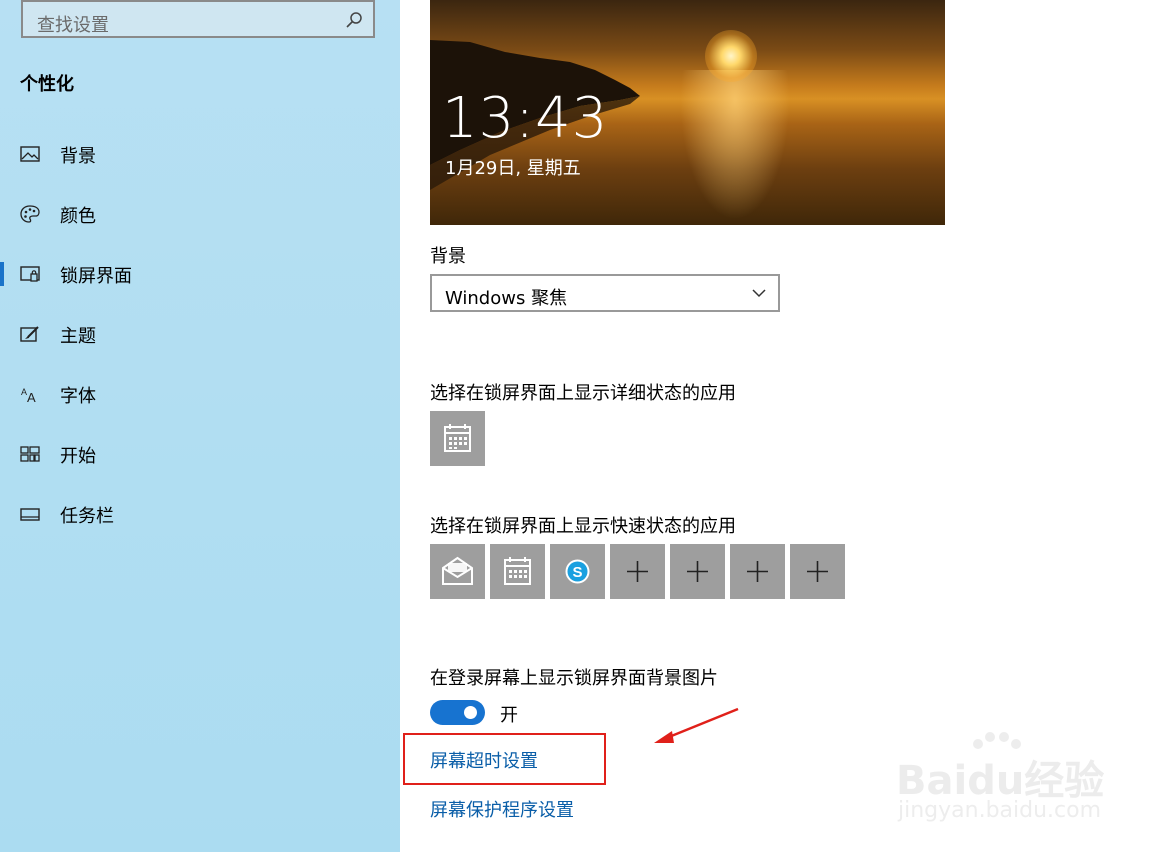 The image size is (1169, 852). Describe the element at coordinates (457, 712) in the screenshot. I see `signin-background-toggle` at that location.